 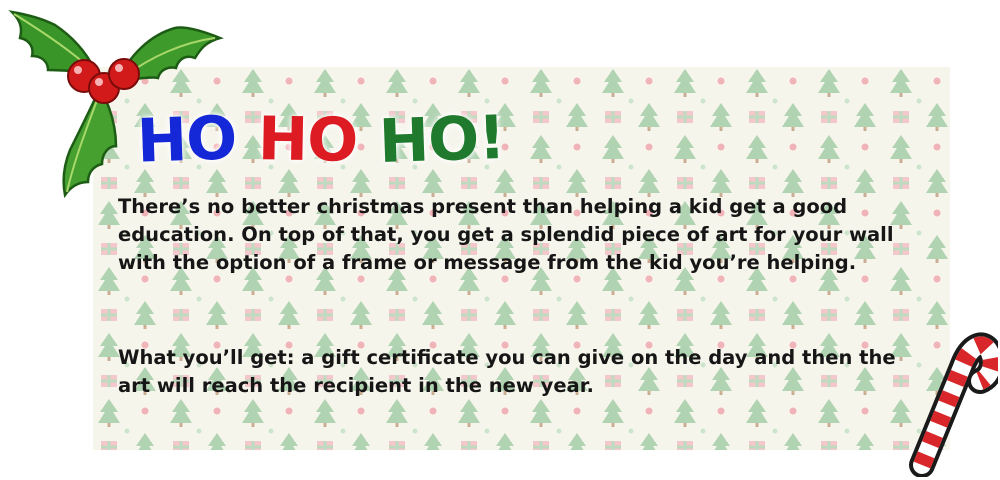 I want to click on headline-word-3: HO!, so click(x=442, y=140).